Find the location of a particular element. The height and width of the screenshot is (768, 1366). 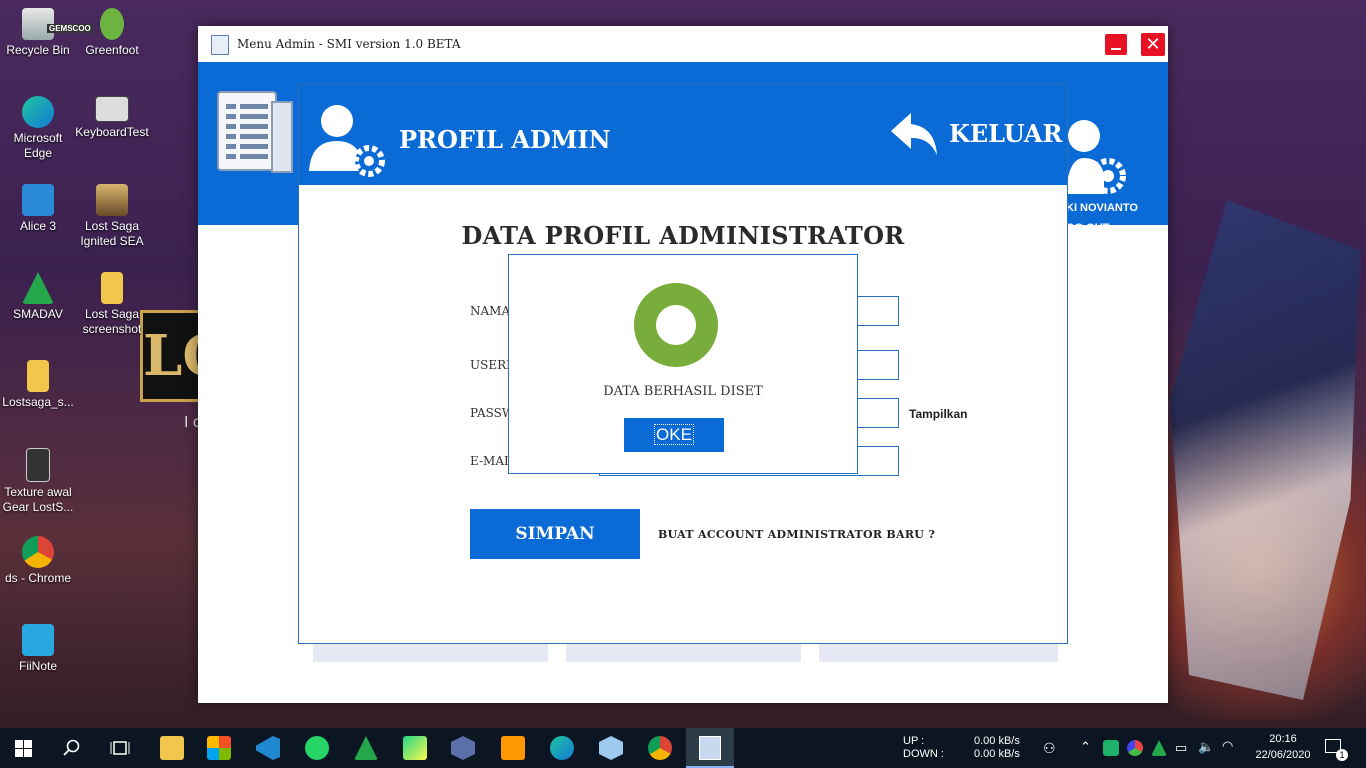

desktop-icon-greenfoot: Greenfoot is located at coordinates (112, 33).